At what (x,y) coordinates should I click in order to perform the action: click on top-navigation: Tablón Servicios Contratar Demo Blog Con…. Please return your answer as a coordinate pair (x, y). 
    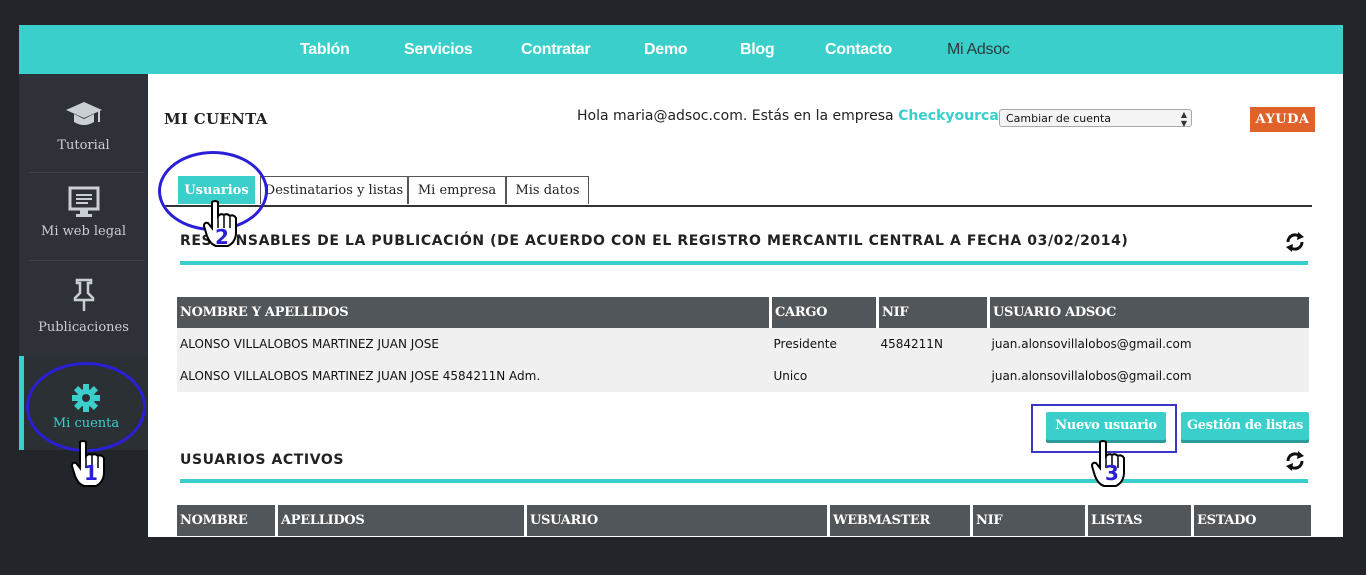
    Looking at the image, I should click on (681, 49).